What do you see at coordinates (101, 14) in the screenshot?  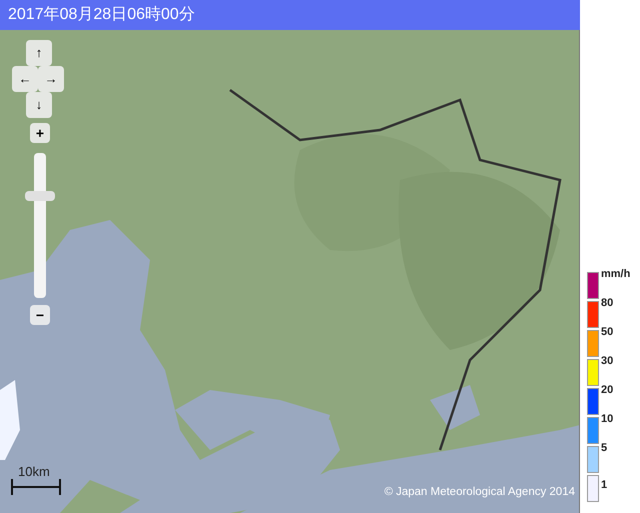 I see `date-time-title: 2017年08月28日06時00分` at bounding box center [101, 14].